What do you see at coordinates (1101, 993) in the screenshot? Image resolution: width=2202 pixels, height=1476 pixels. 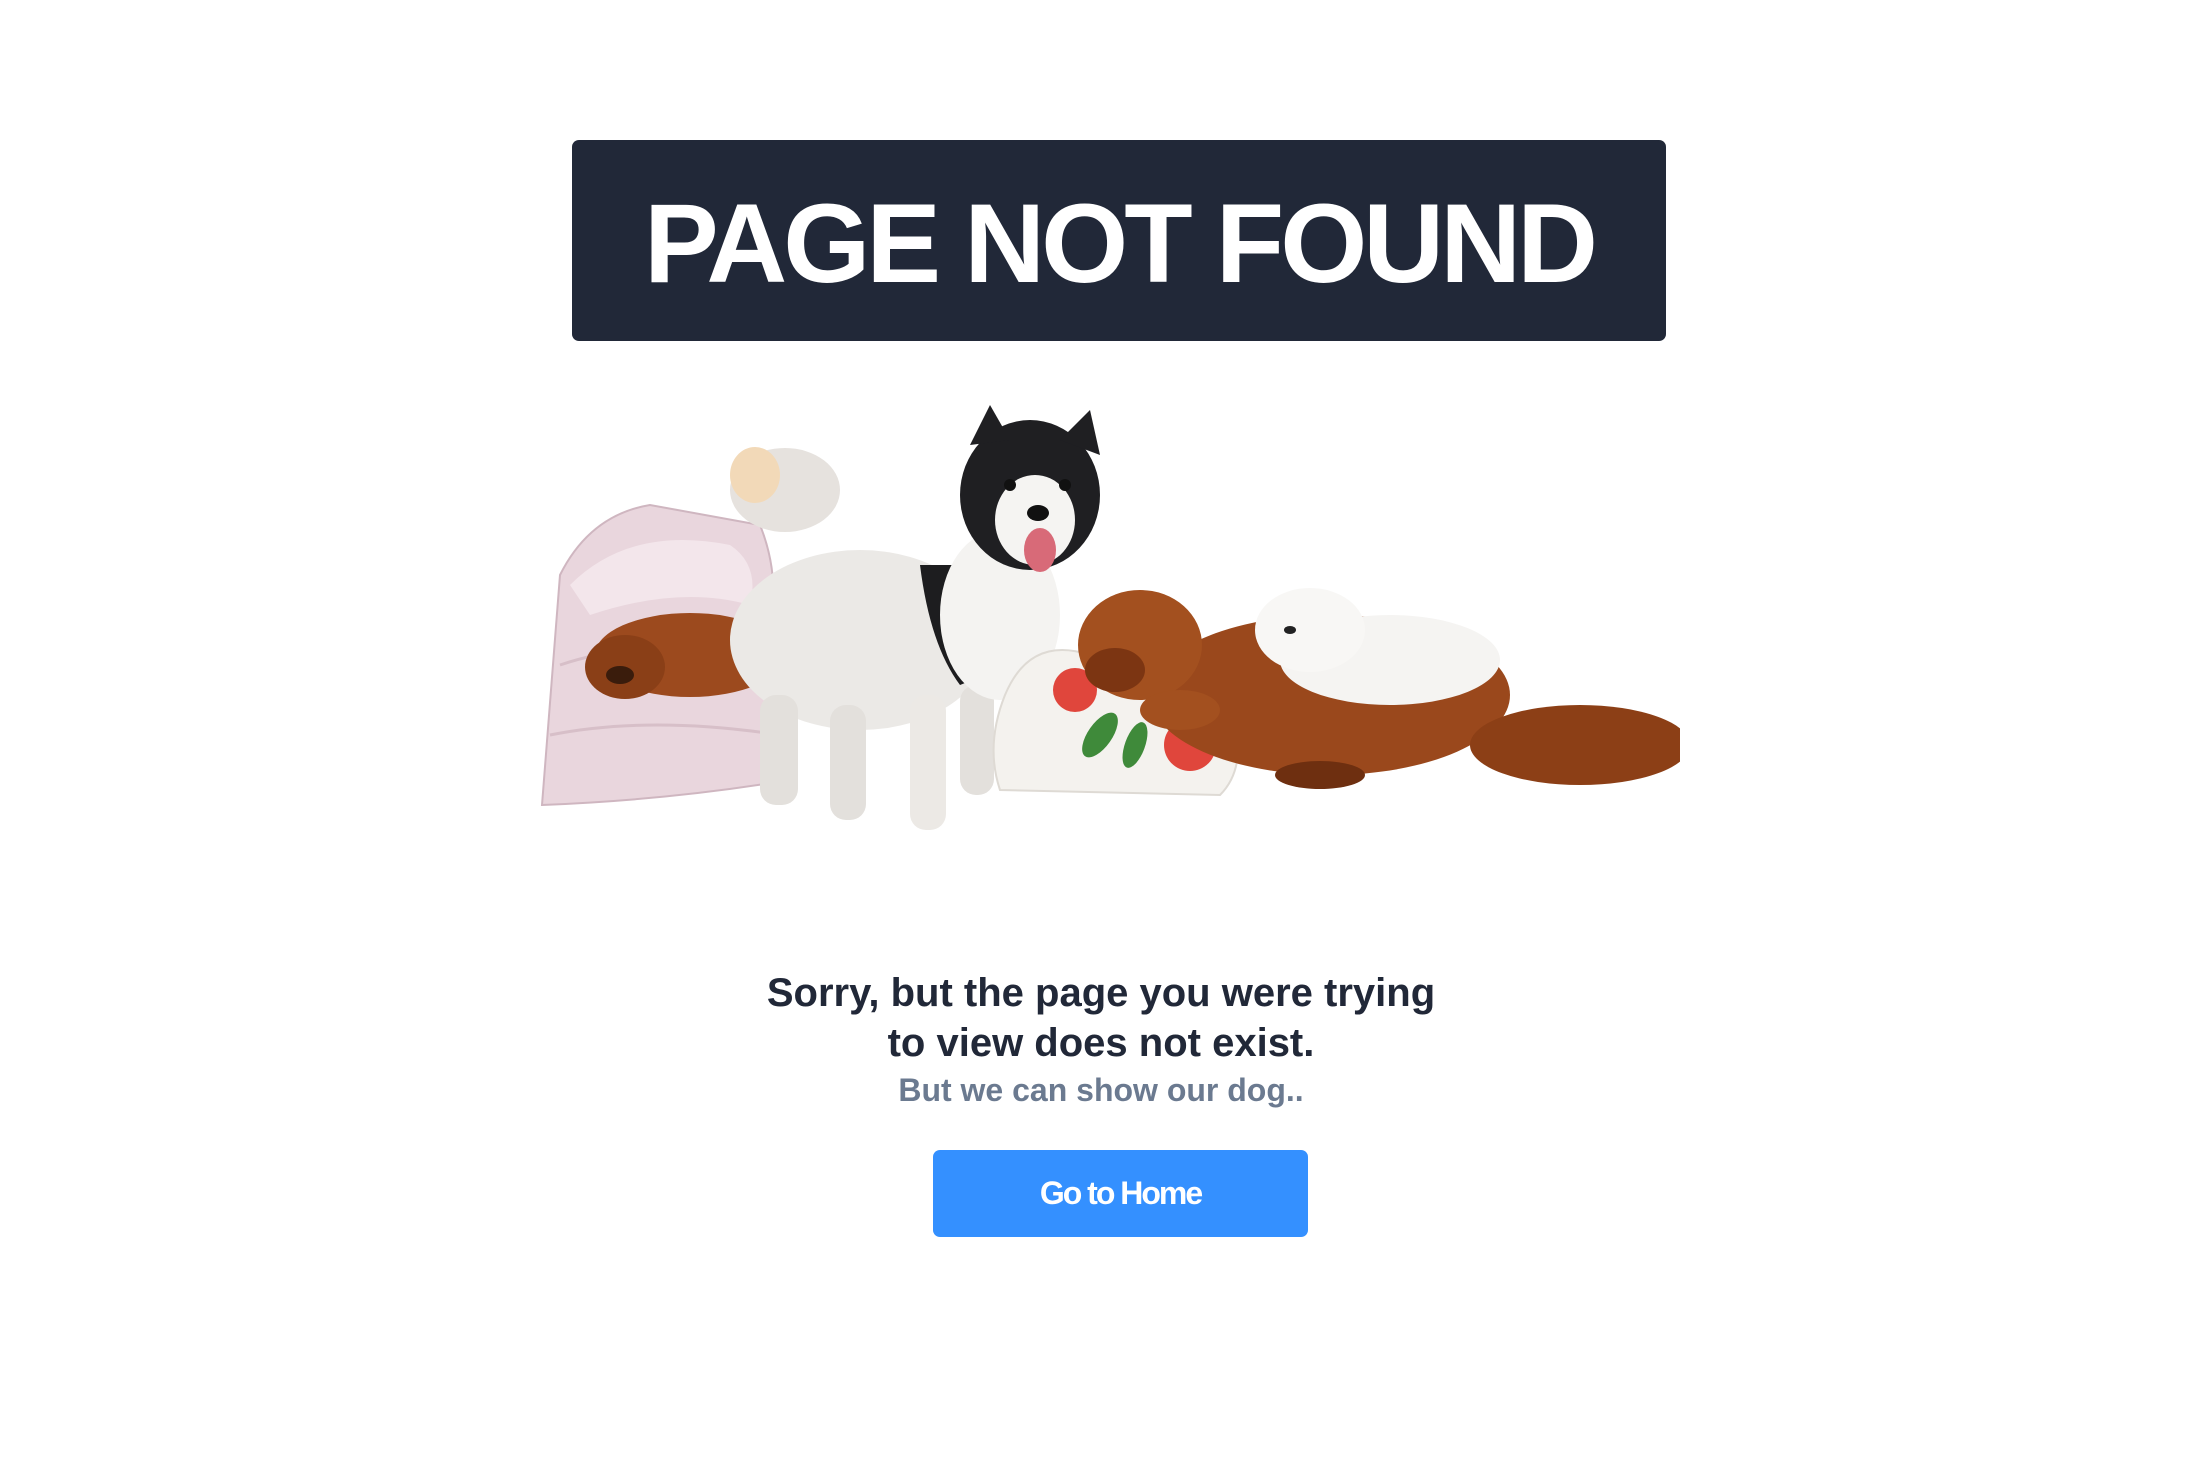 I see `error-message-line-1: Sorry, but the page you were trying` at bounding box center [1101, 993].